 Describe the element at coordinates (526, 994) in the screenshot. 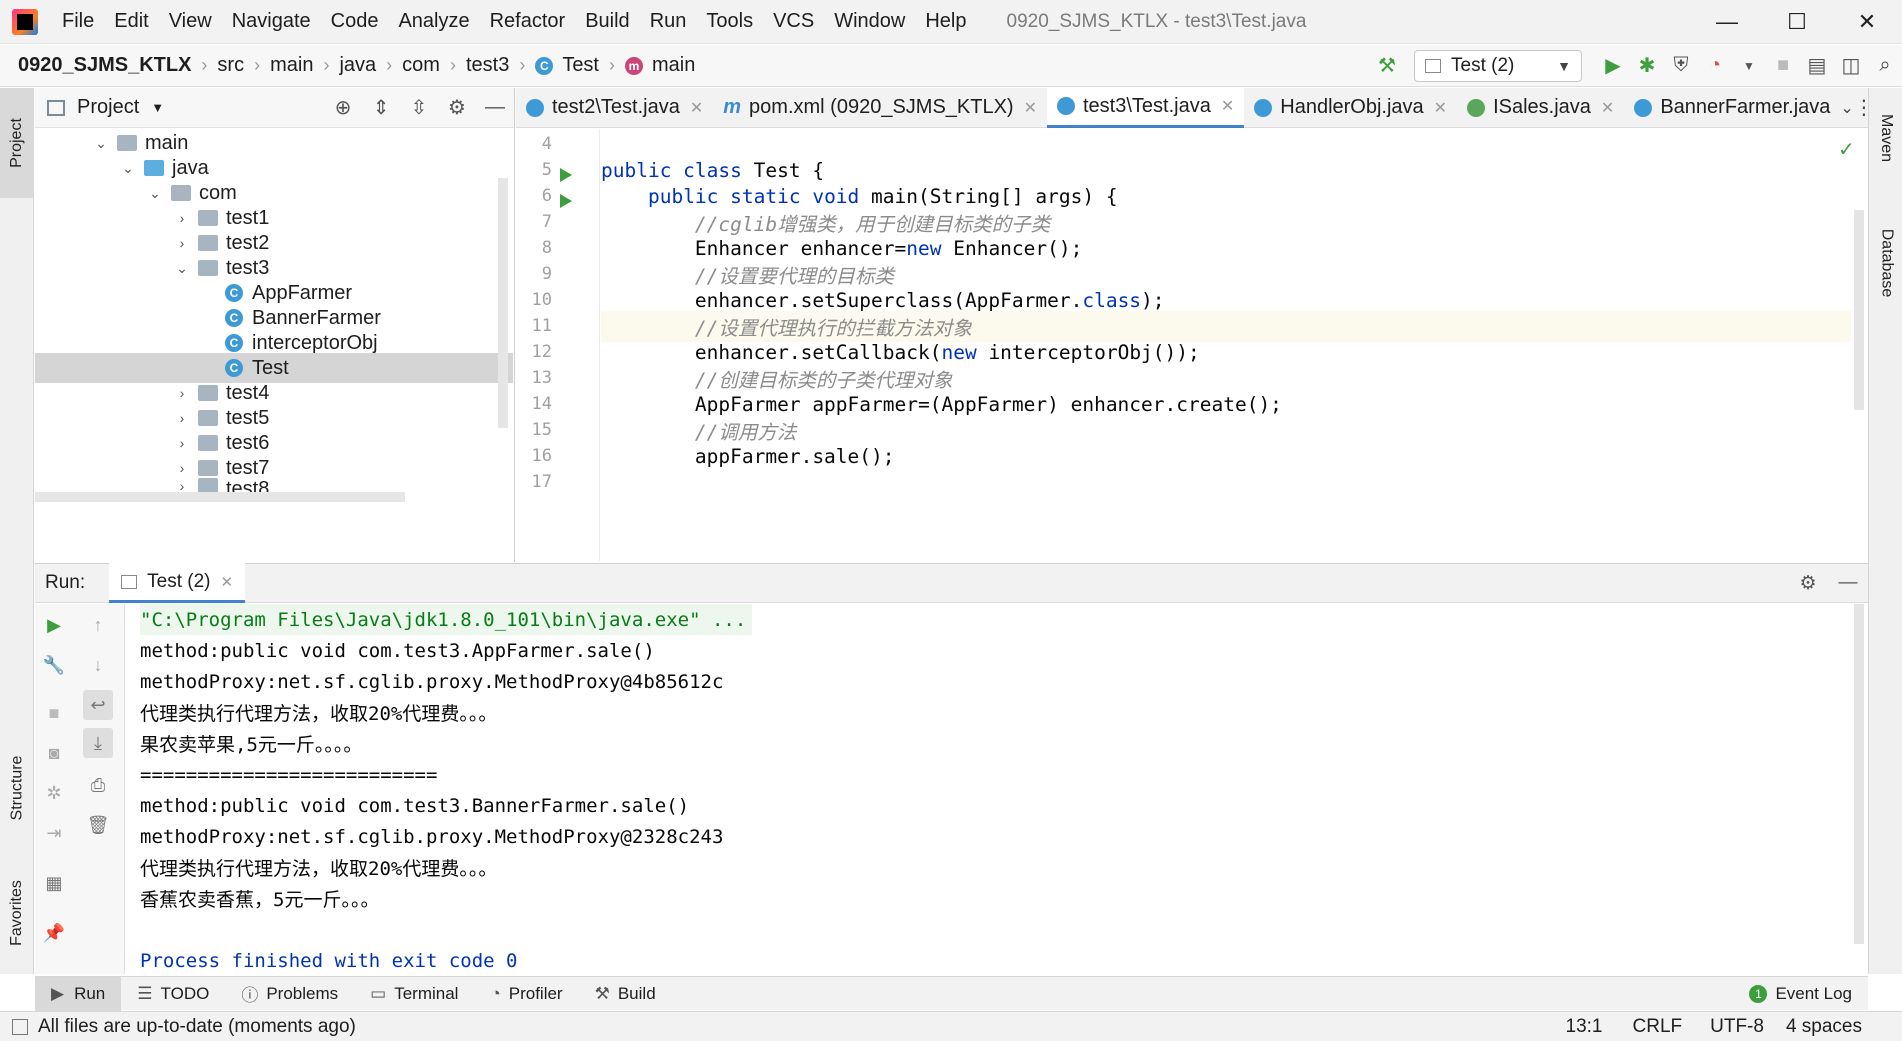

I see `tool-window-profiler: ◔ Profiler` at that location.